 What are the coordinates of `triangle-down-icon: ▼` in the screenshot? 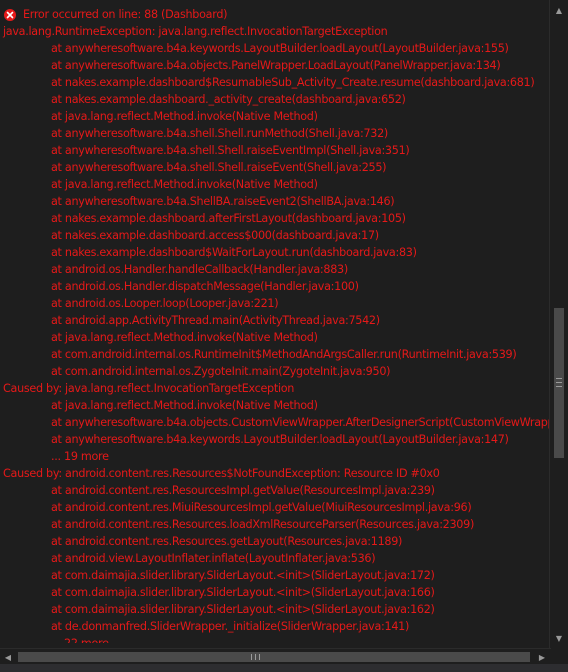 It's located at (559, 638).